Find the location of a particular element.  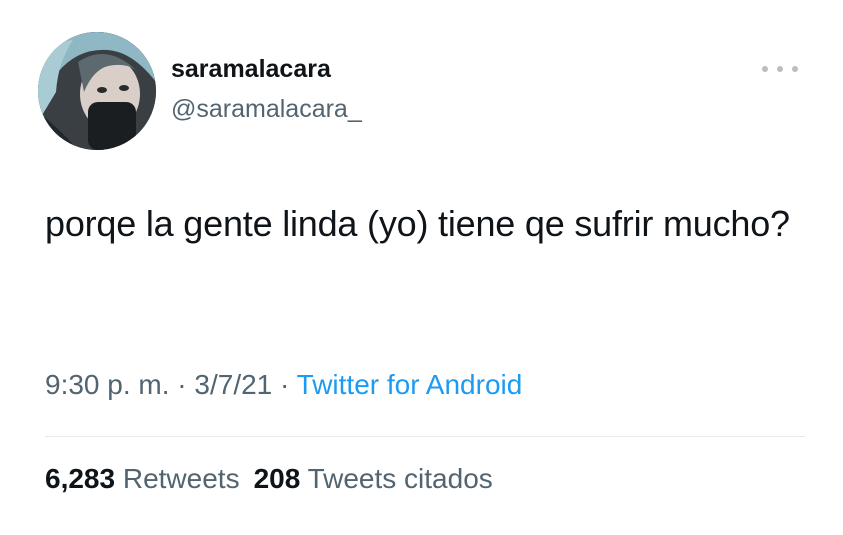

retweets-label: Retweets is located at coordinates (181, 478).